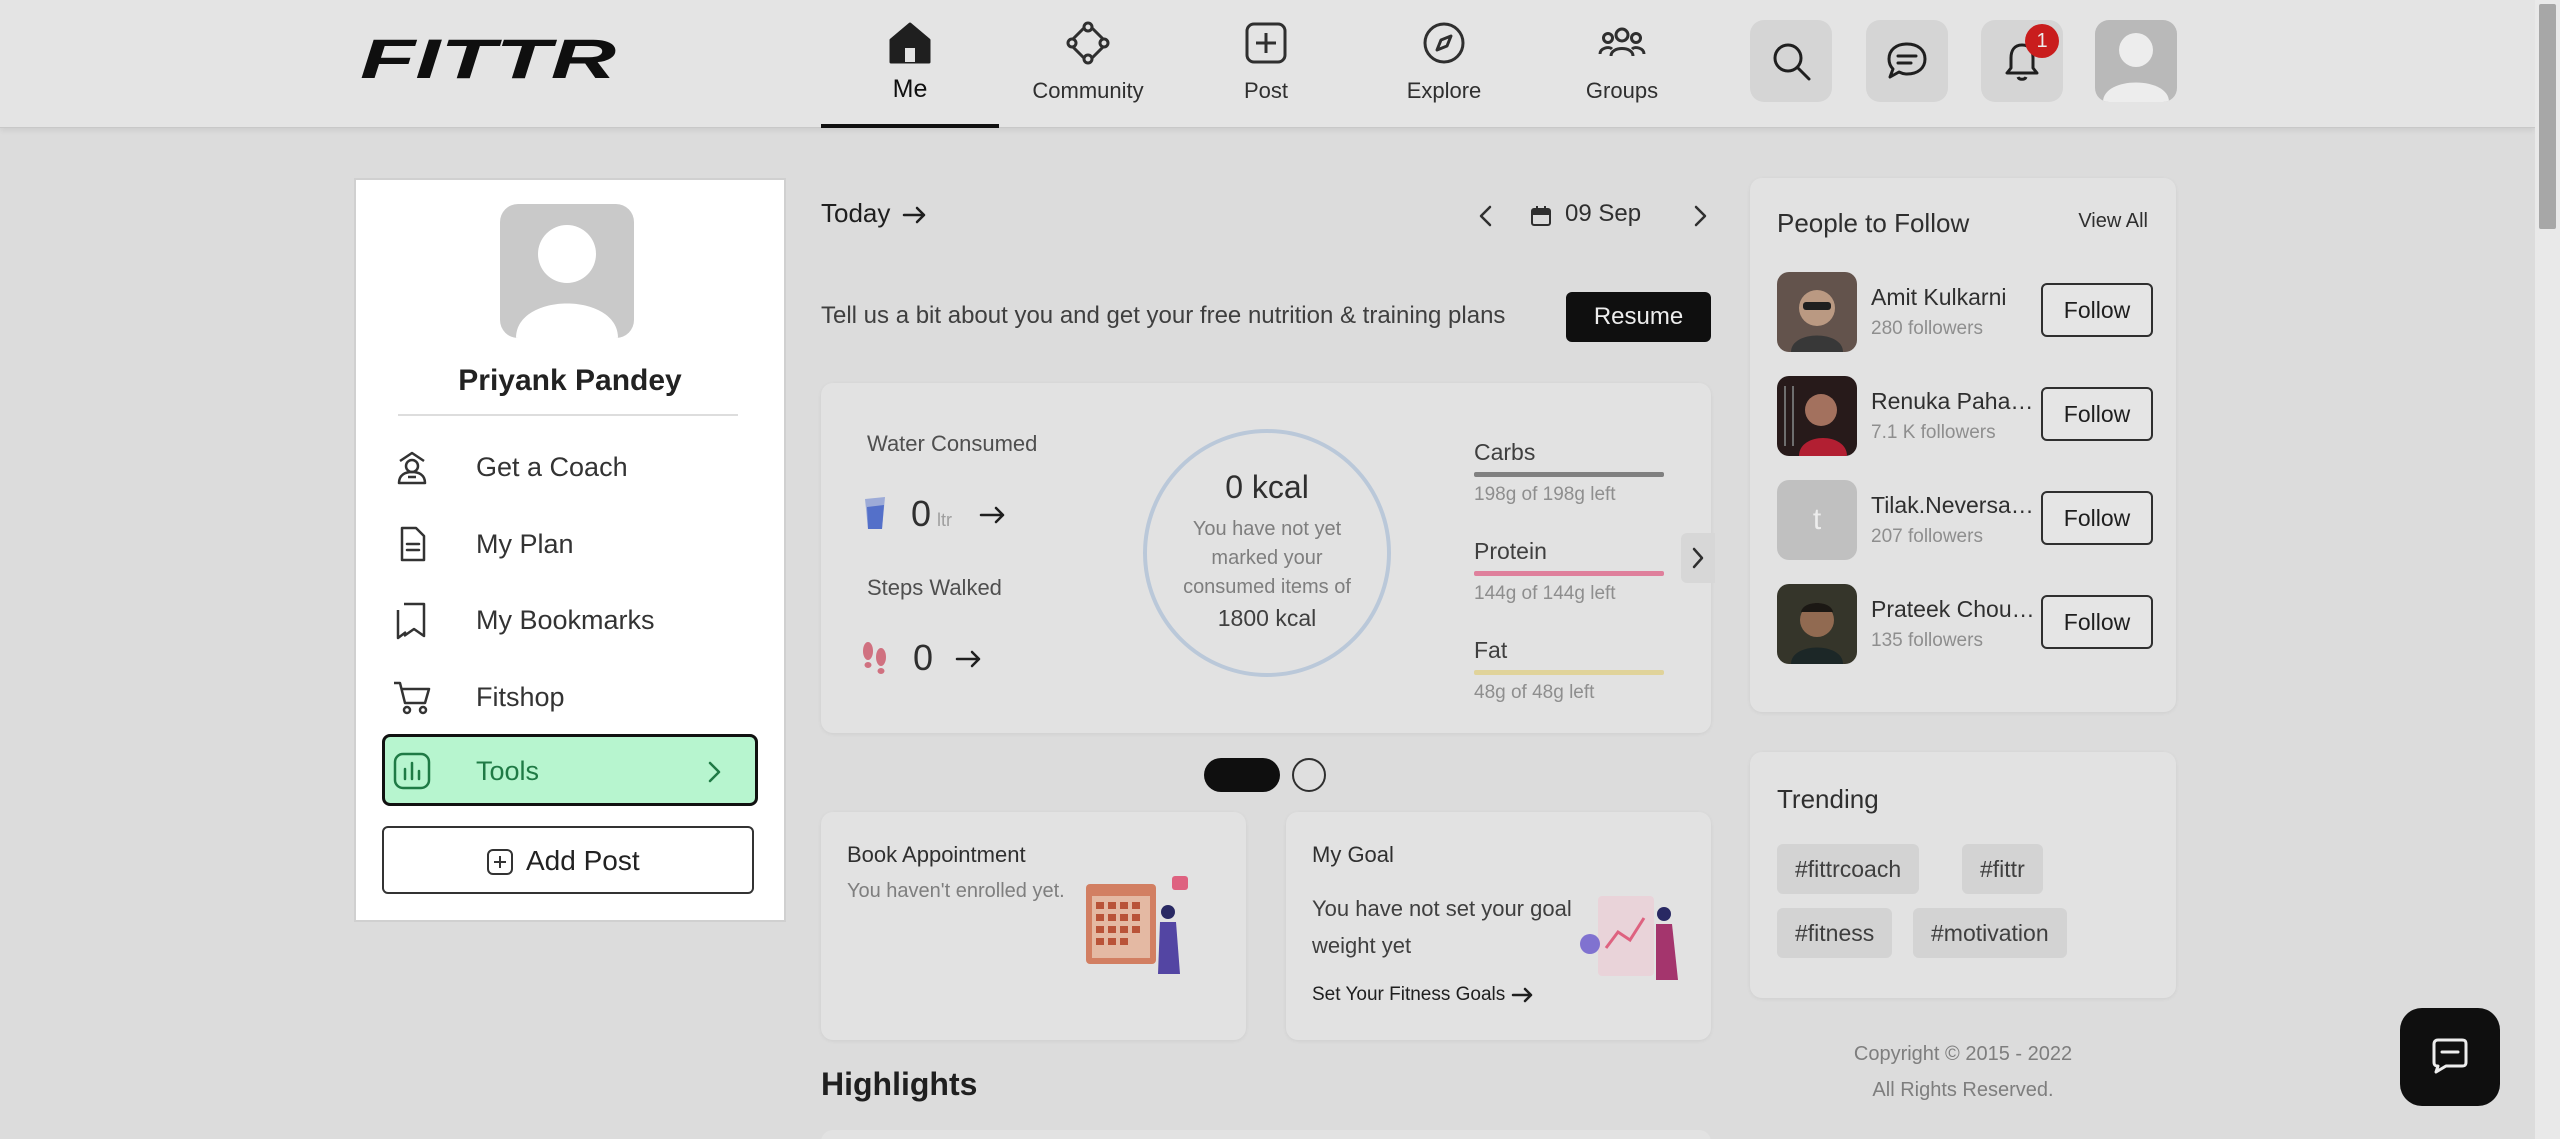 This screenshot has height=1139, width=2560. I want to click on rights-text: All Rights Reserved., so click(1963, 1090).